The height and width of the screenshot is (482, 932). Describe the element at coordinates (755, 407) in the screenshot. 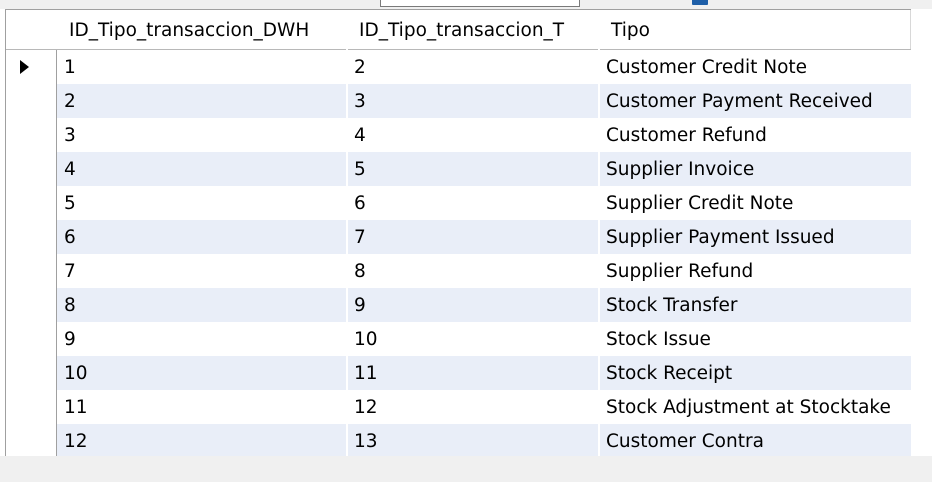

I see `cell-tipo: Stock Adjustment at Stocktake` at that location.